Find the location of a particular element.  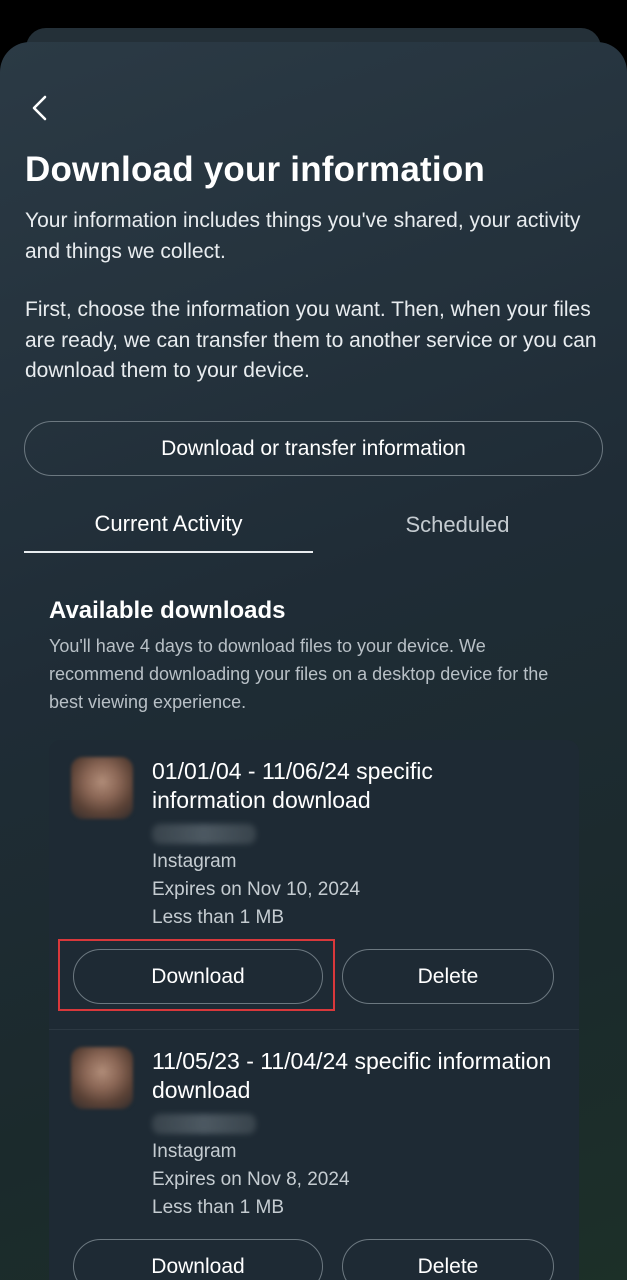

status-bar is located at coordinates (313, 15).